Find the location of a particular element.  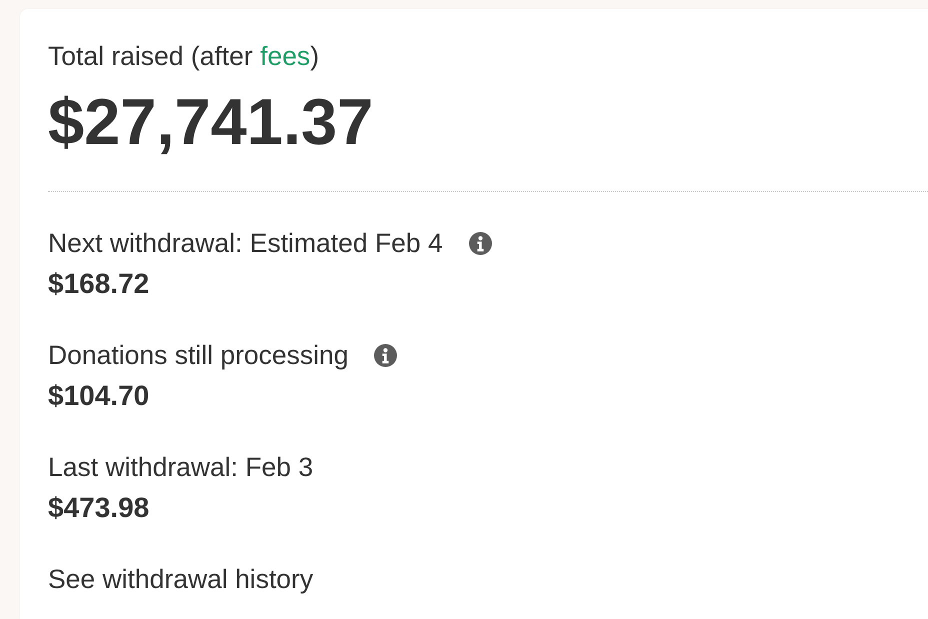

total-raised-label: Total raised (after fees) is located at coordinates (184, 56).